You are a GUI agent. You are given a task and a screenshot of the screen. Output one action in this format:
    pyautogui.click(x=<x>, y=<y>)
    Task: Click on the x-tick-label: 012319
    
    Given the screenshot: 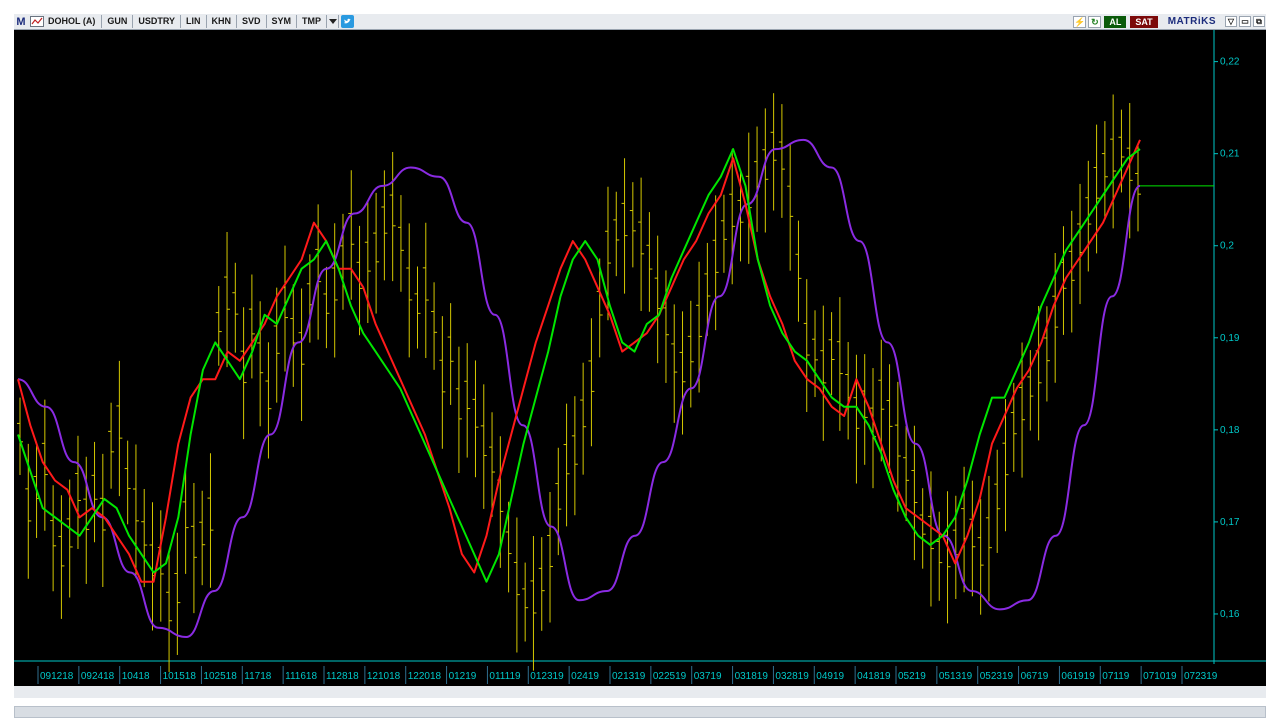 What is the action you would take?
    pyautogui.click(x=547, y=676)
    